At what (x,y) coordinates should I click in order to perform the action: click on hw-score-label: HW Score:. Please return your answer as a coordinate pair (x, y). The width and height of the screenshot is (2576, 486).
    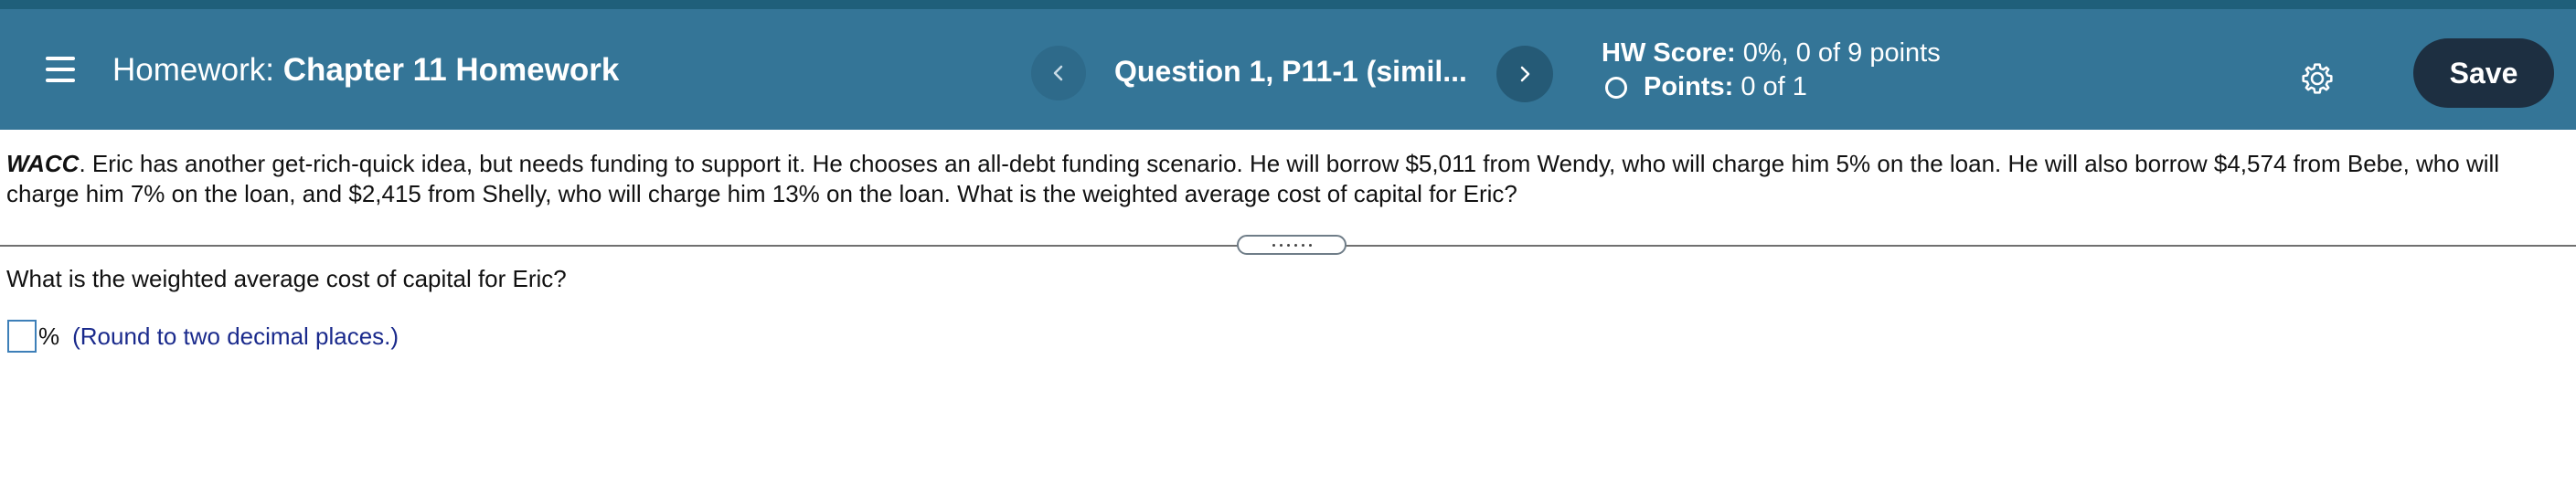
    Looking at the image, I should click on (1669, 53).